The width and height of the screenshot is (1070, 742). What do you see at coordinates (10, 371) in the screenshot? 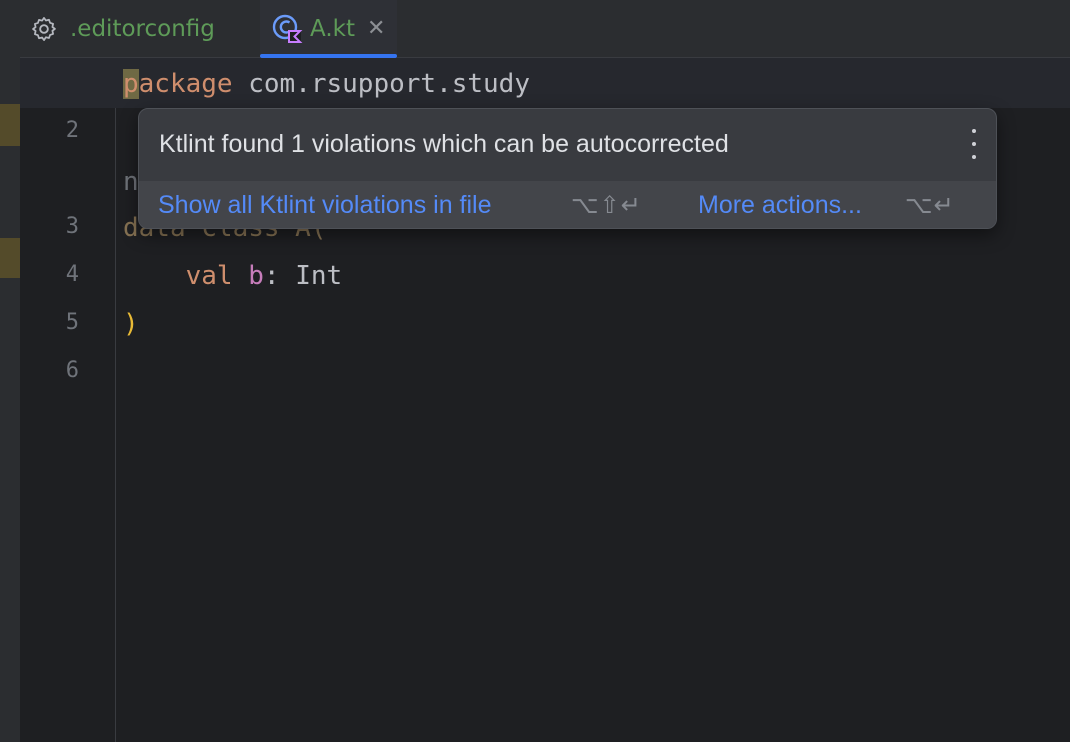
I see `left-tool-strip` at bounding box center [10, 371].